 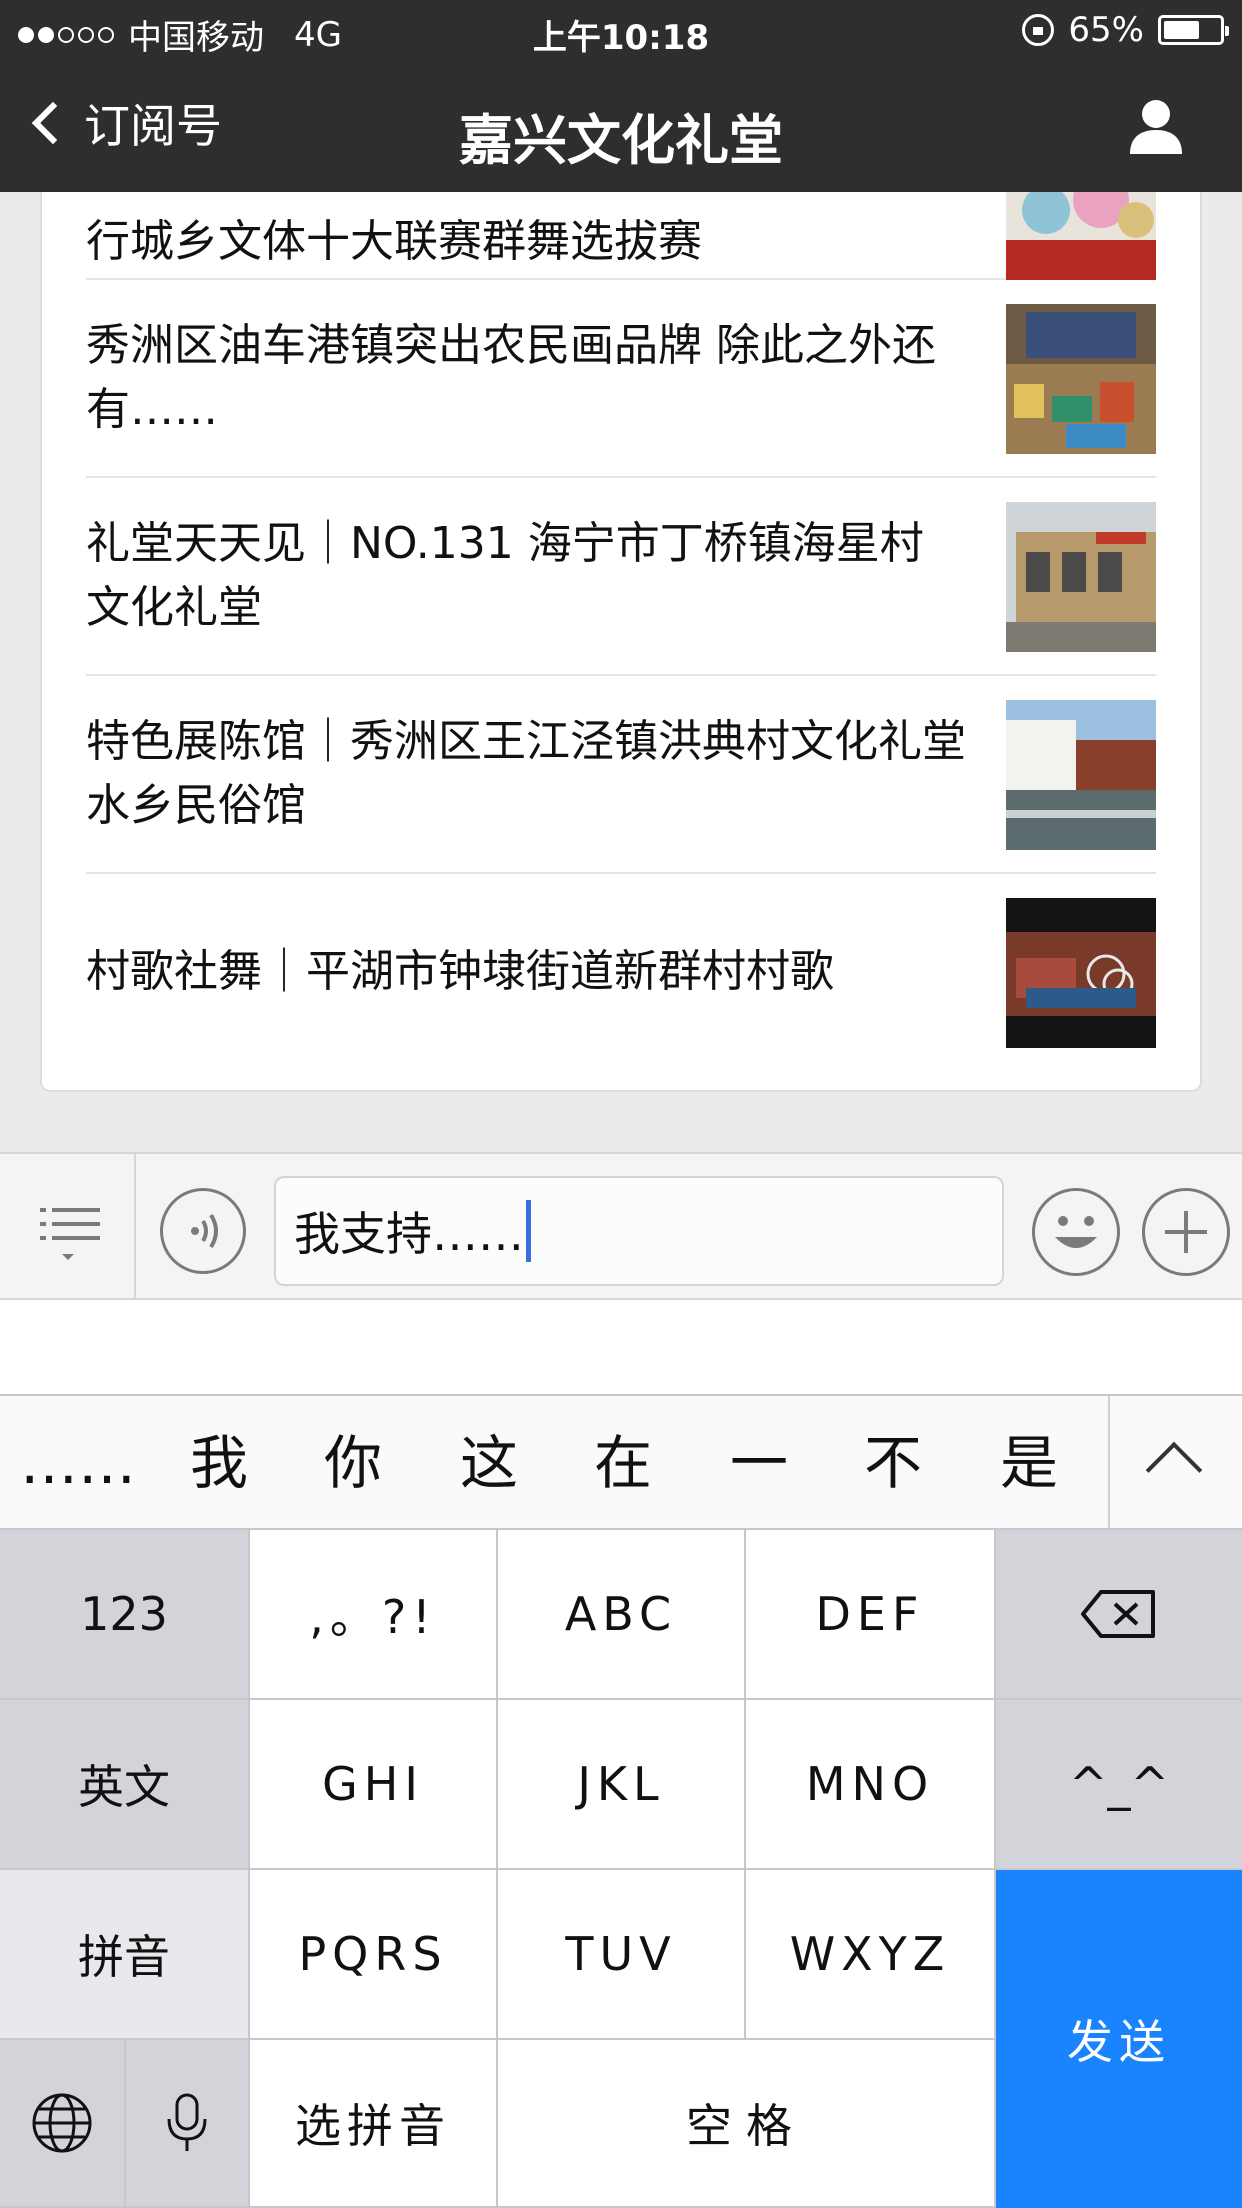 I want to click on microphone-icon, so click(x=187, y=2122).